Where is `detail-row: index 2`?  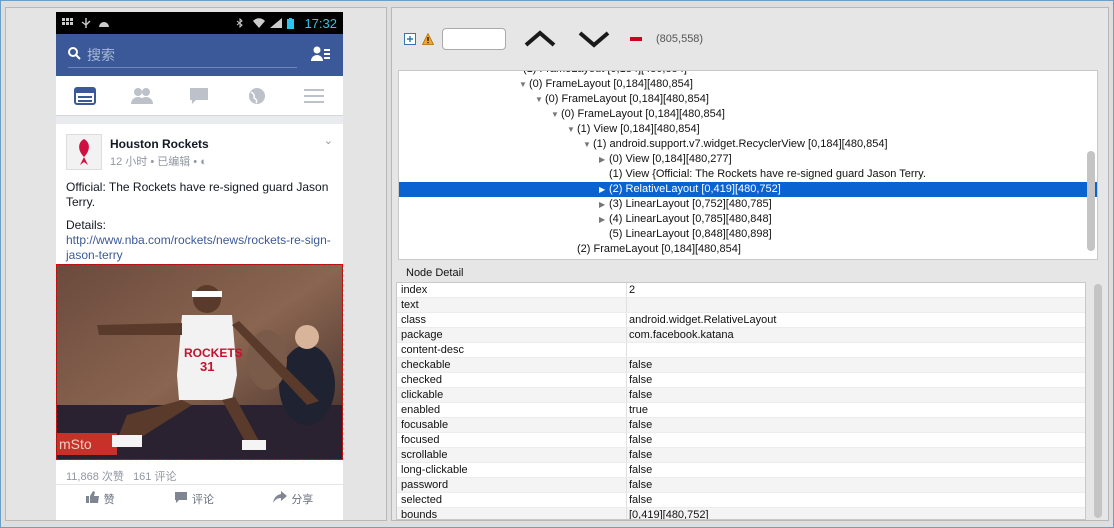
detail-row: index 2 is located at coordinates (741, 290).